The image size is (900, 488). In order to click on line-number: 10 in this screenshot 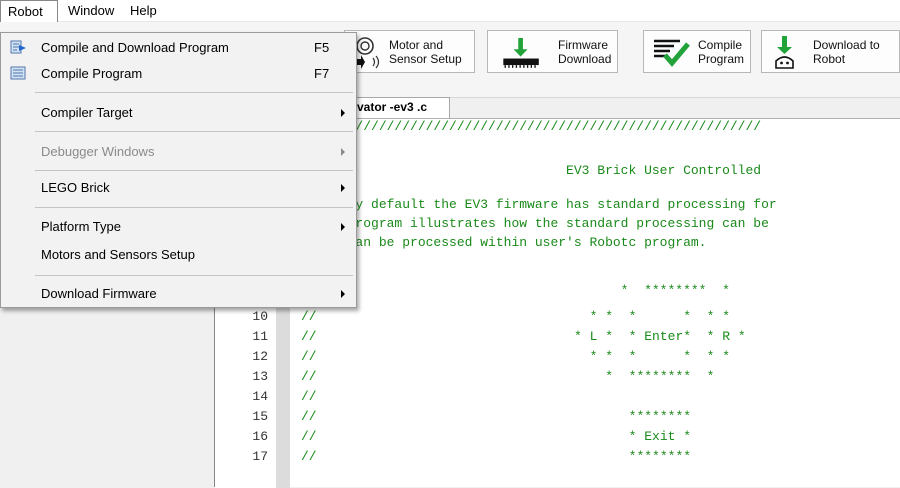, I will do `click(260, 316)`.